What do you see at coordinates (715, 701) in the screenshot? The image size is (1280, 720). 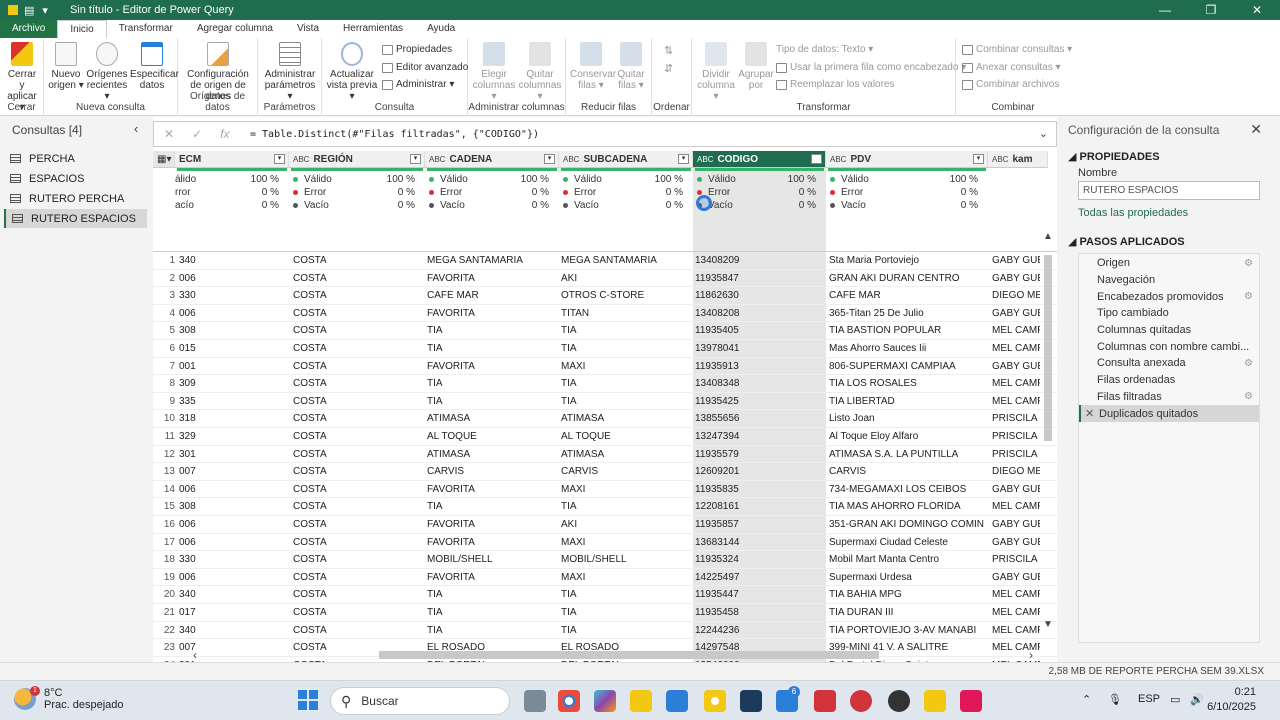 I see `browser-icon` at bounding box center [715, 701].